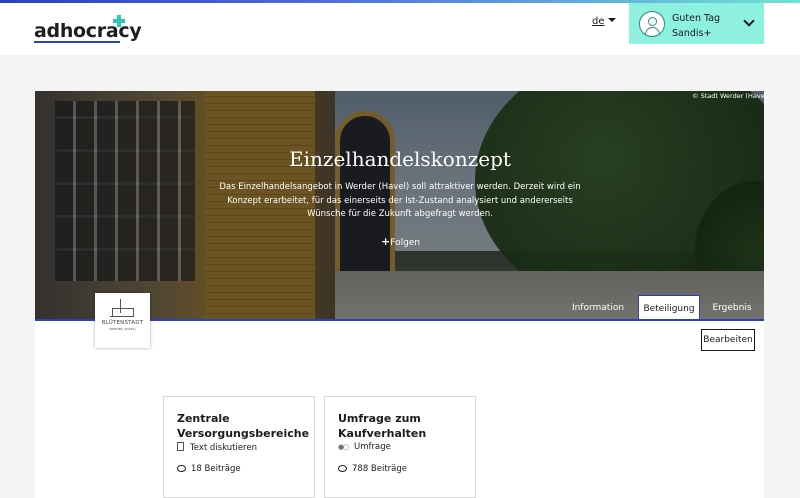  I want to click on tab-ergebnis: Ergebnis, so click(732, 308).